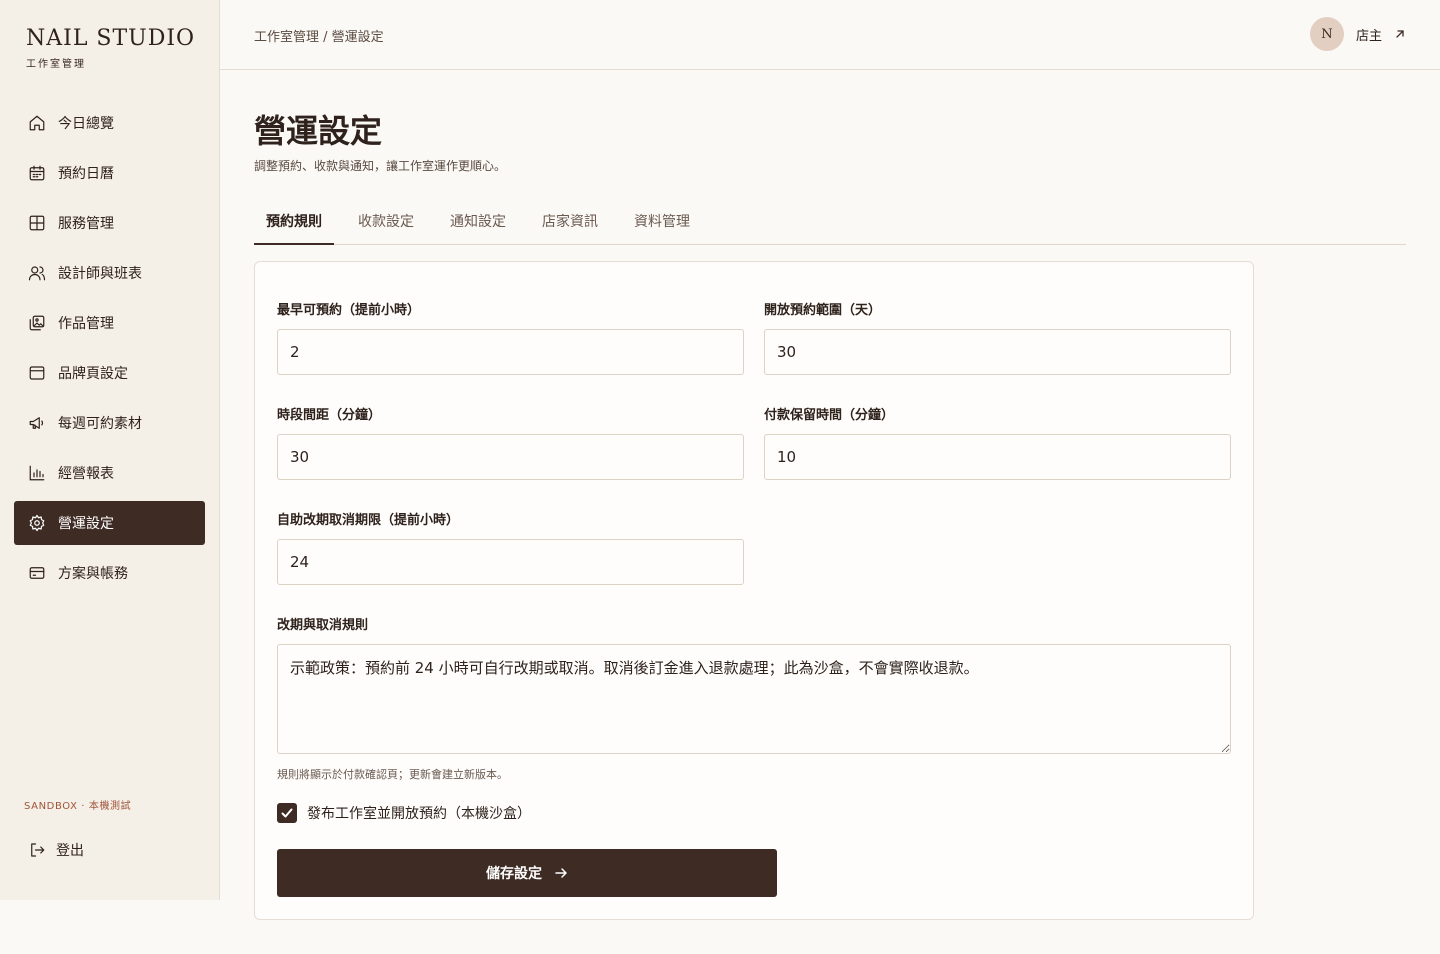 This screenshot has width=1440, height=954. I want to click on sidebar-item-operations: 營運設定, so click(109, 523).